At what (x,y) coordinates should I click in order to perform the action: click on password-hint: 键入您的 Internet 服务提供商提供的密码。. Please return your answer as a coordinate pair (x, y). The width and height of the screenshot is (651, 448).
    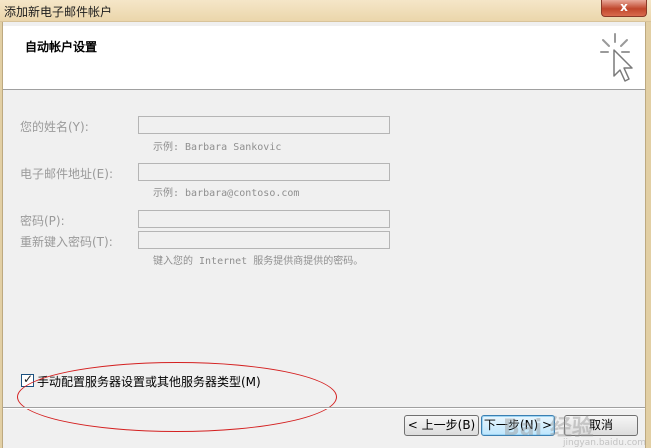
    Looking at the image, I should click on (258, 261).